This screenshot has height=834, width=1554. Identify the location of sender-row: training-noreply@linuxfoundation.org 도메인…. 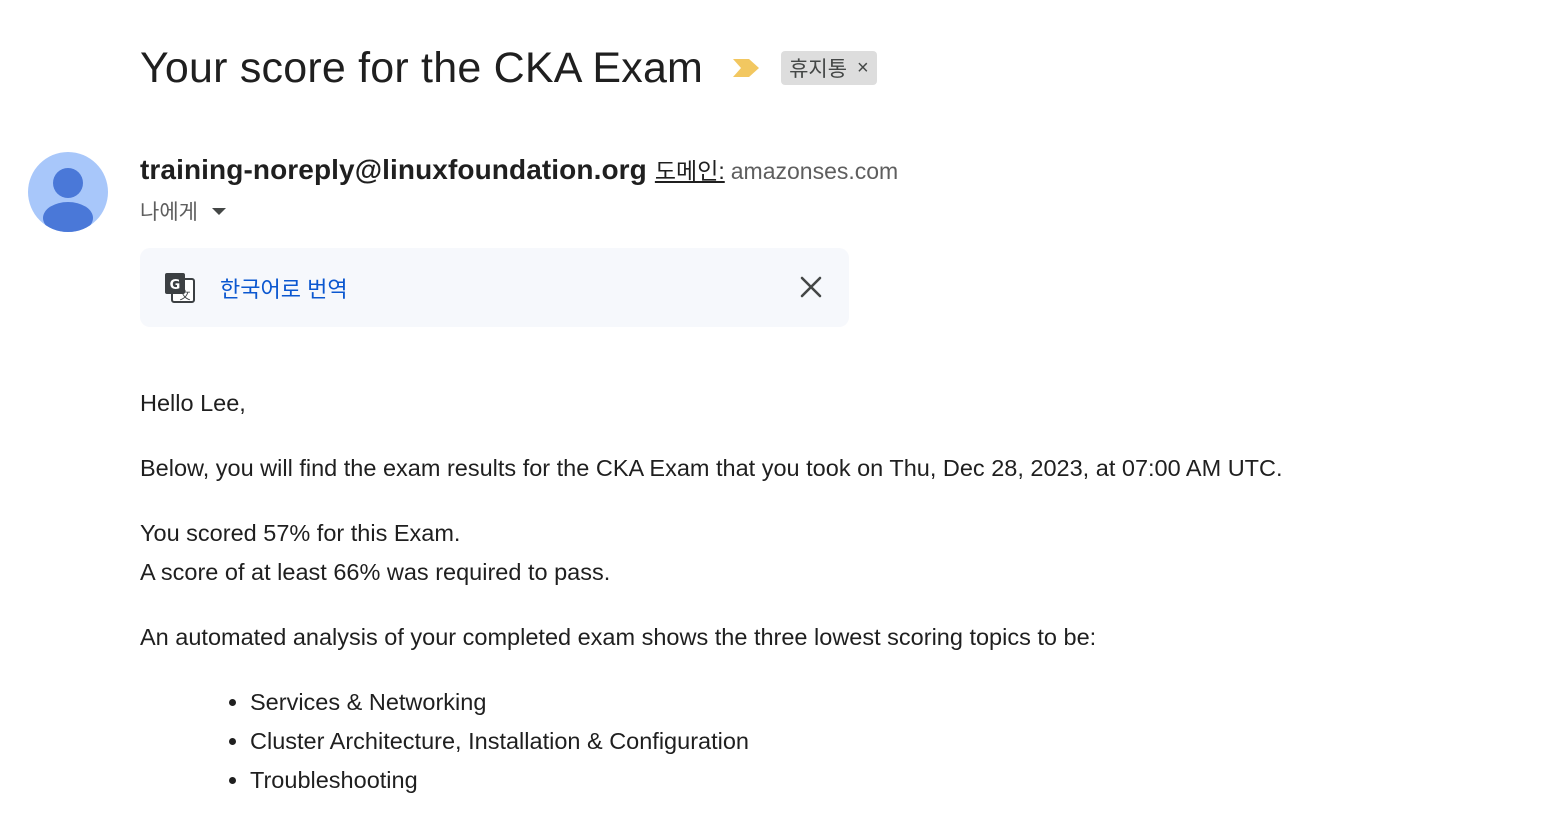
(519, 171).